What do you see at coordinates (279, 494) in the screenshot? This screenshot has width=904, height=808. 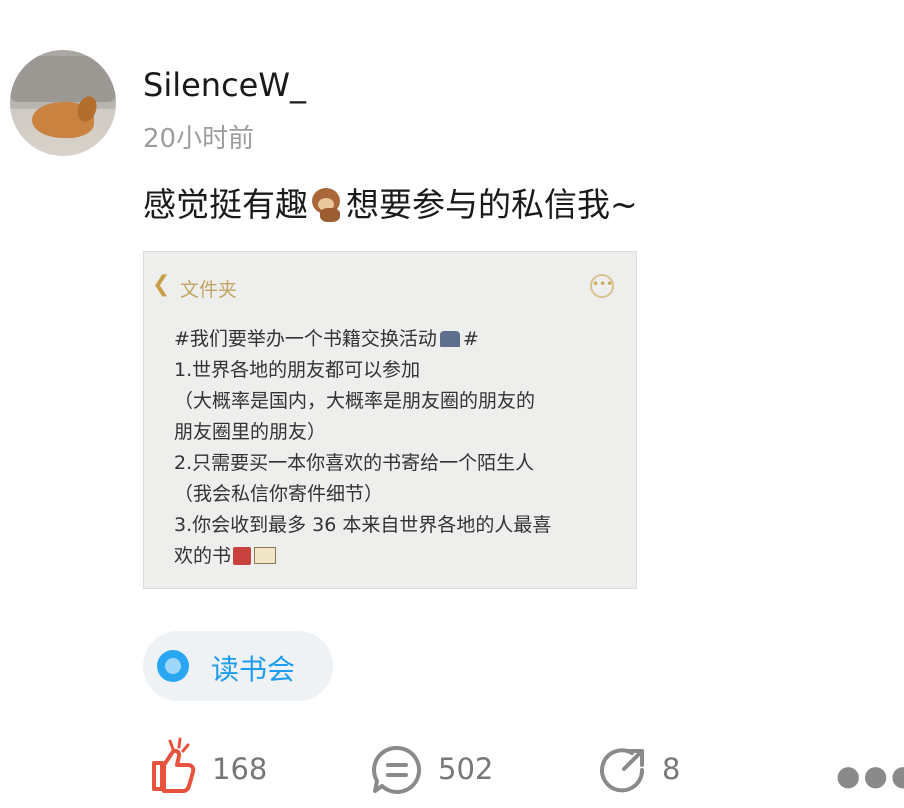 I see `note-line: （我会私信你寄件细节）` at bounding box center [279, 494].